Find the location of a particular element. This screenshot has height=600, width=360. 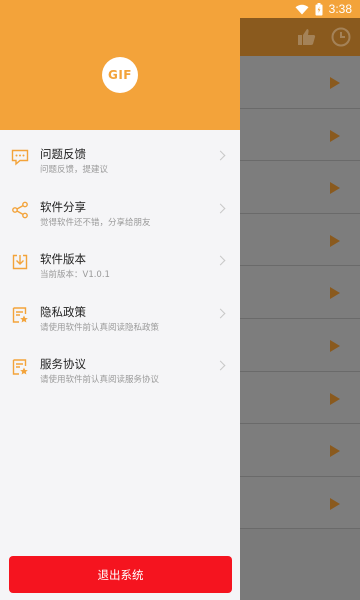

battery-icon is located at coordinates (319, 8).